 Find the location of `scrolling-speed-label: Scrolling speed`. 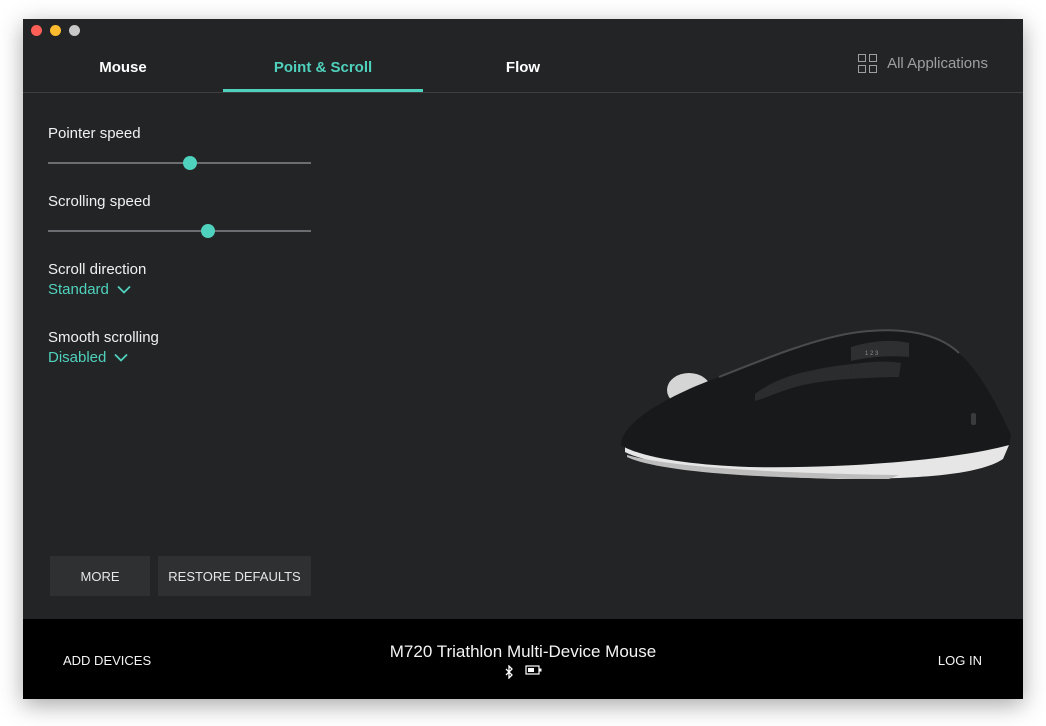

scrolling-speed-label: Scrolling speed is located at coordinates (99, 201).